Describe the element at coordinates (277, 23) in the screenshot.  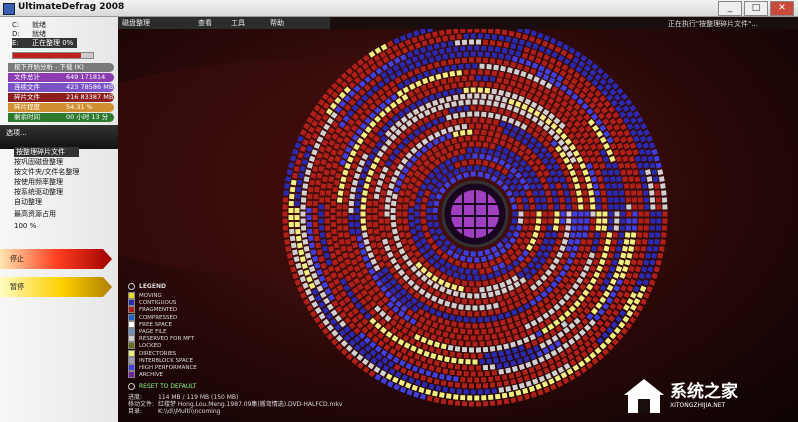
I see `menu-help: 帮助` at that location.